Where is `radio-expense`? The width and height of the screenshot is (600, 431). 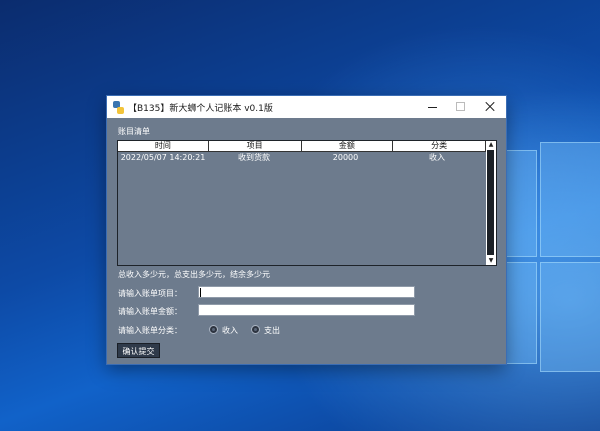
radio-expense is located at coordinates (255, 329).